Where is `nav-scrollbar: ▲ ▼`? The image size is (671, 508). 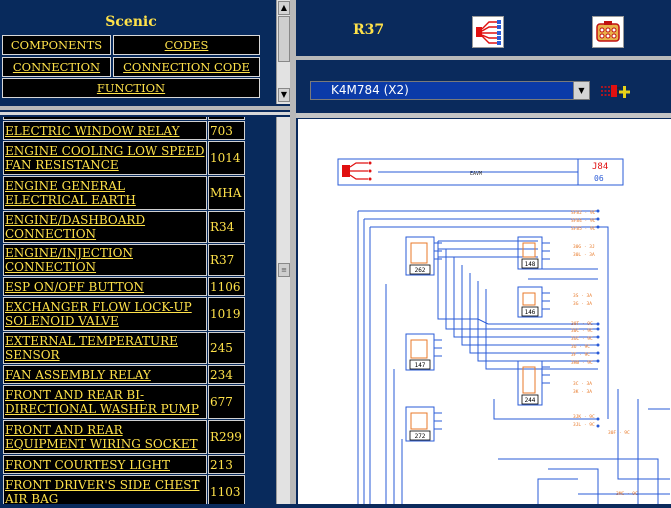 nav-scrollbar: ▲ ▼ is located at coordinates (283, 52).